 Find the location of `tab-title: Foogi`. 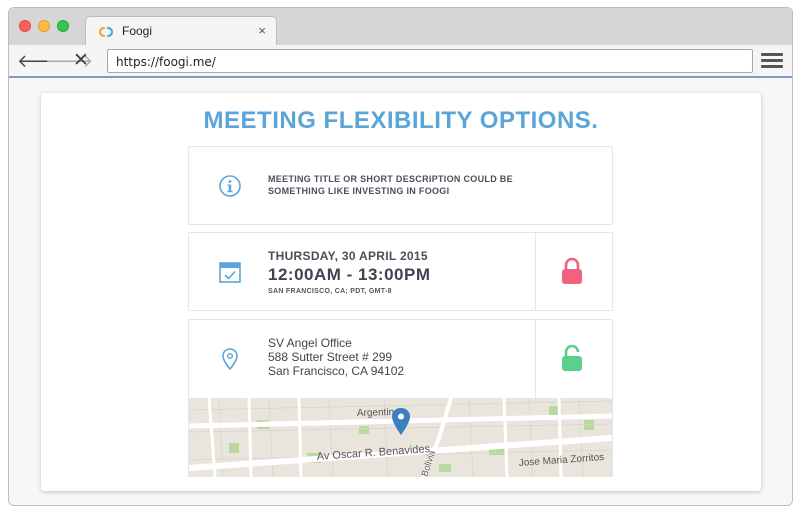

tab-title: Foogi is located at coordinates (137, 31).